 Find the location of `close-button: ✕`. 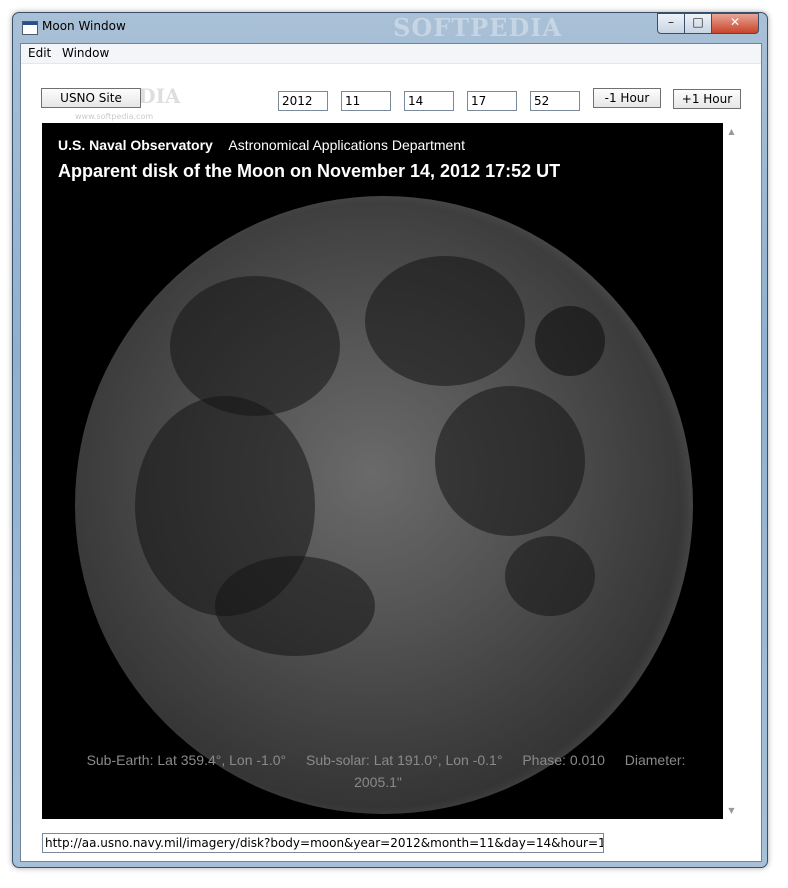

close-button: ✕ is located at coordinates (735, 23).